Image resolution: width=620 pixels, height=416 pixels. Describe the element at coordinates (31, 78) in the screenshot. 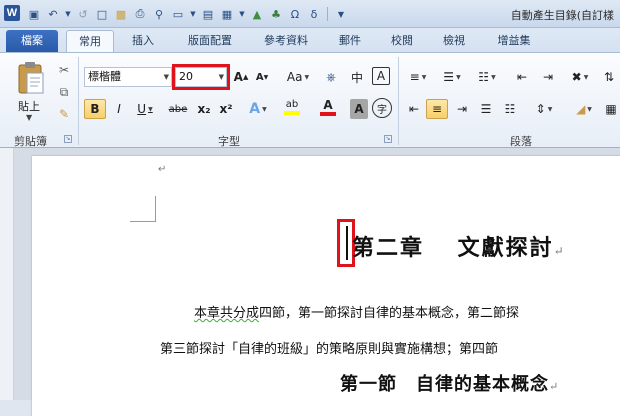

I see `paste-icon` at that location.